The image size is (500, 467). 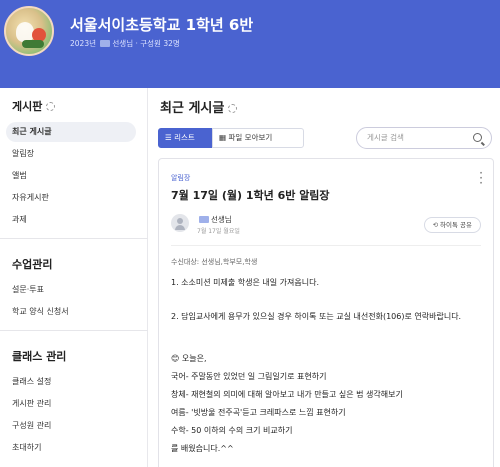 I want to click on page-title-text: 최근 게시글, so click(x=192, y=108).